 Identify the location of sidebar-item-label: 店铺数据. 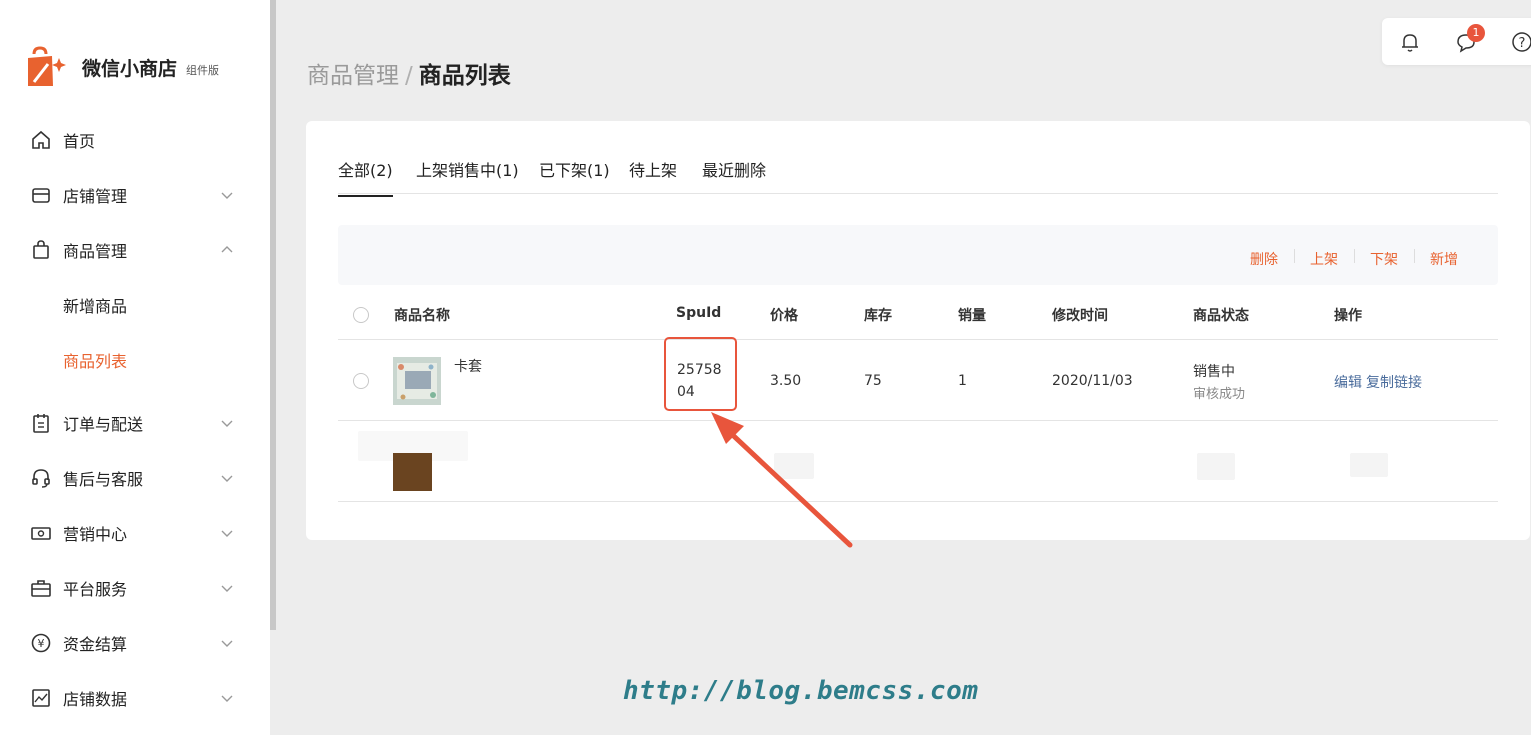
(95, 699).